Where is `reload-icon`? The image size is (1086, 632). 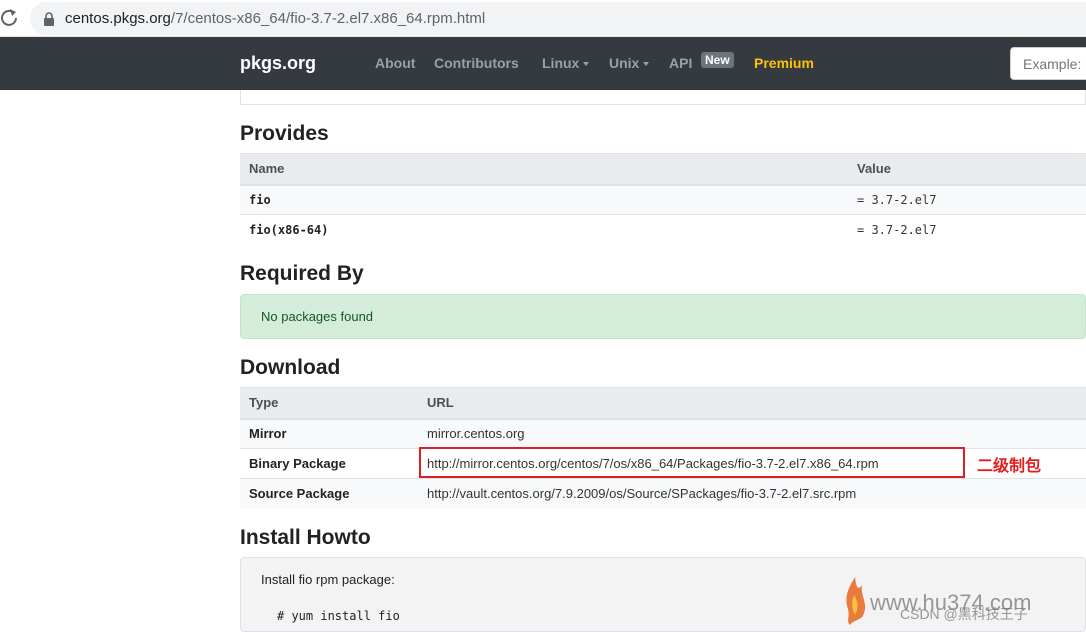 reload-icon is located at coordinates (10, 18).